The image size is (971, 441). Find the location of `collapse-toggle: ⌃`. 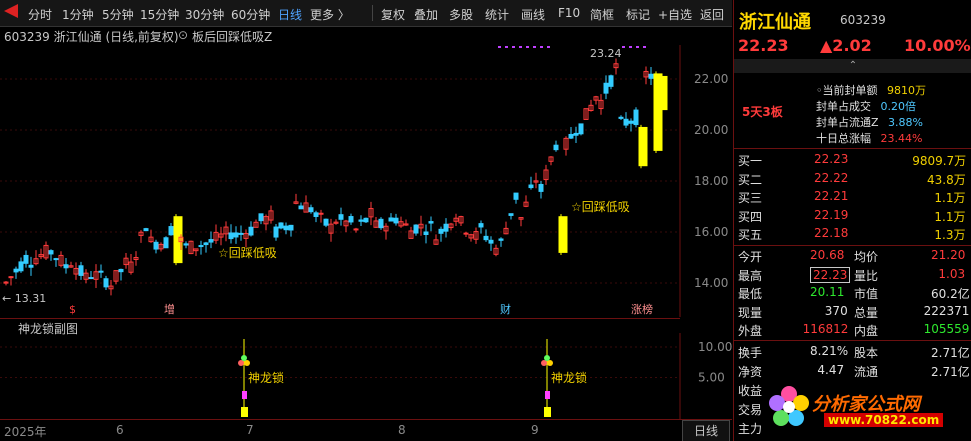

collapse-toggle: ⌃ is located at coordinates (852, 66).